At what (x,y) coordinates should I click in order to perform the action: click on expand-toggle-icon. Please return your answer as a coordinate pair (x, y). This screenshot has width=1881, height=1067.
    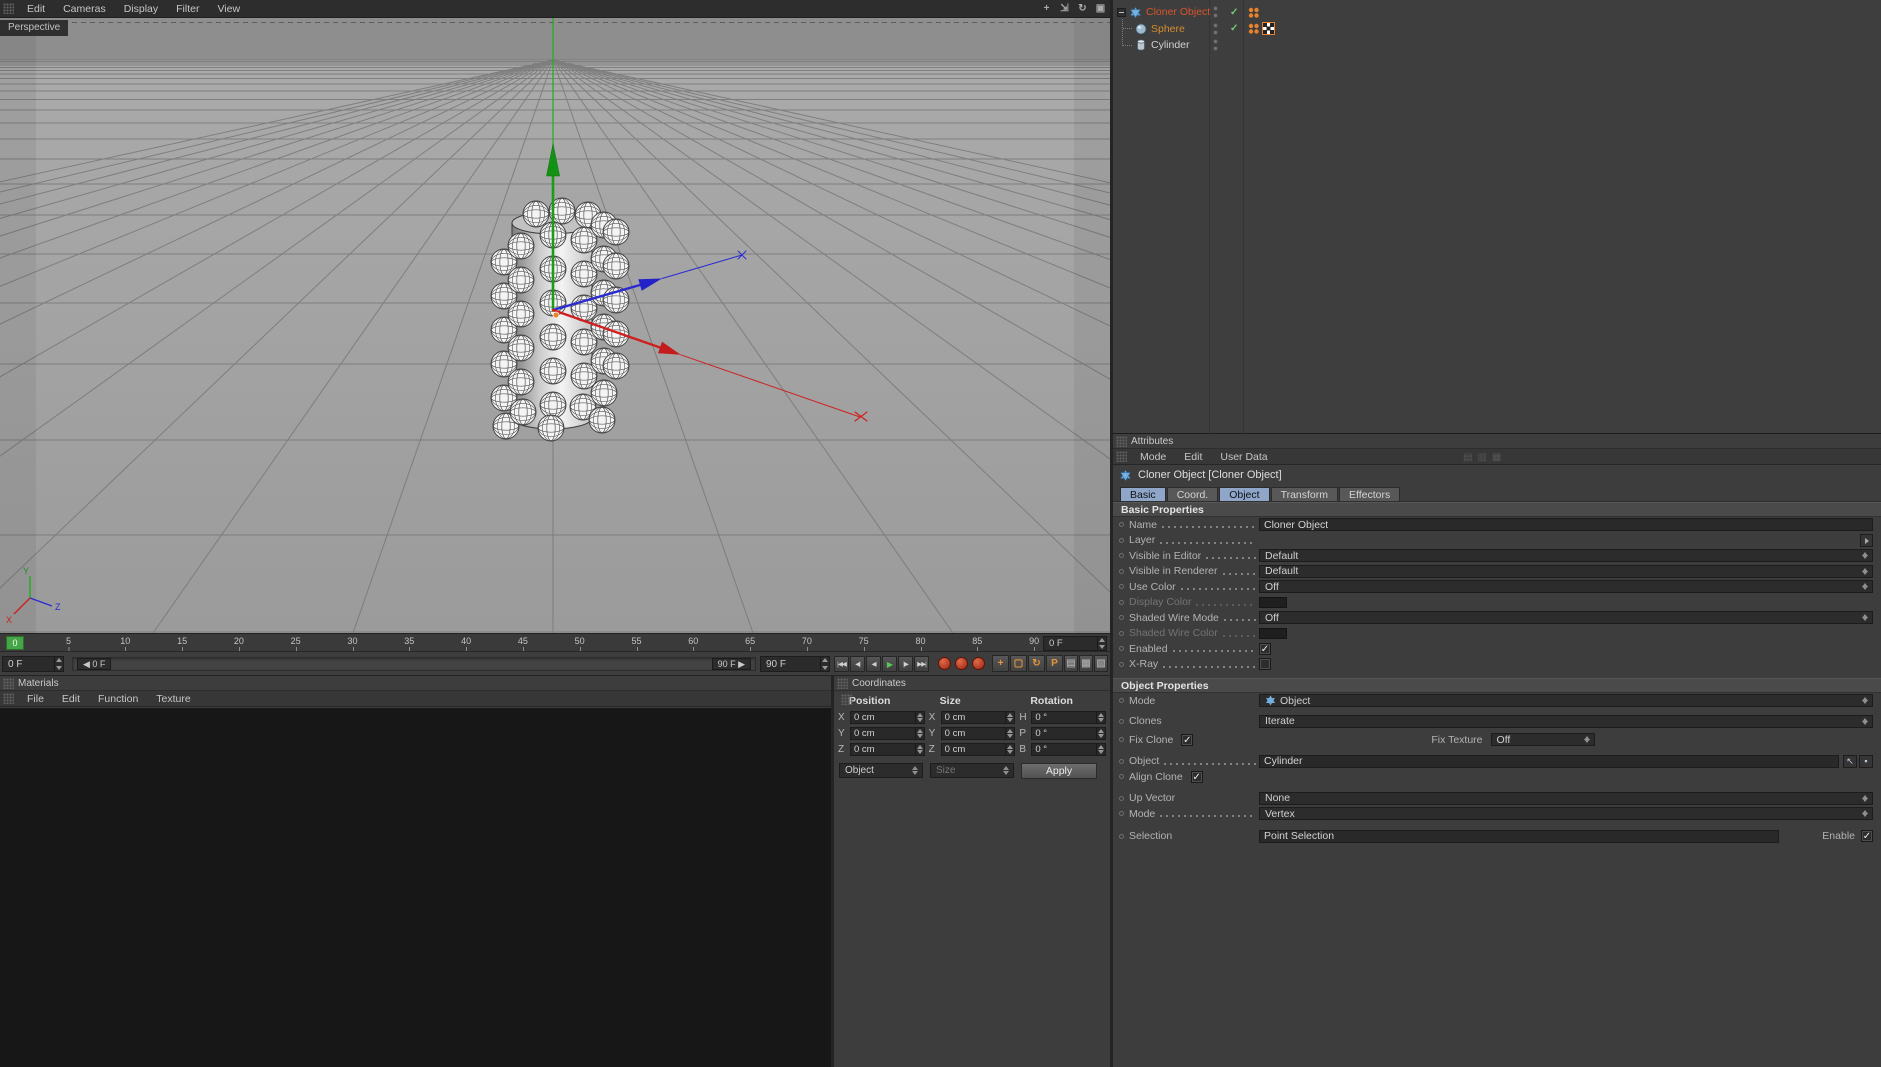
    Looking at the image, I should click on (1121, 12).